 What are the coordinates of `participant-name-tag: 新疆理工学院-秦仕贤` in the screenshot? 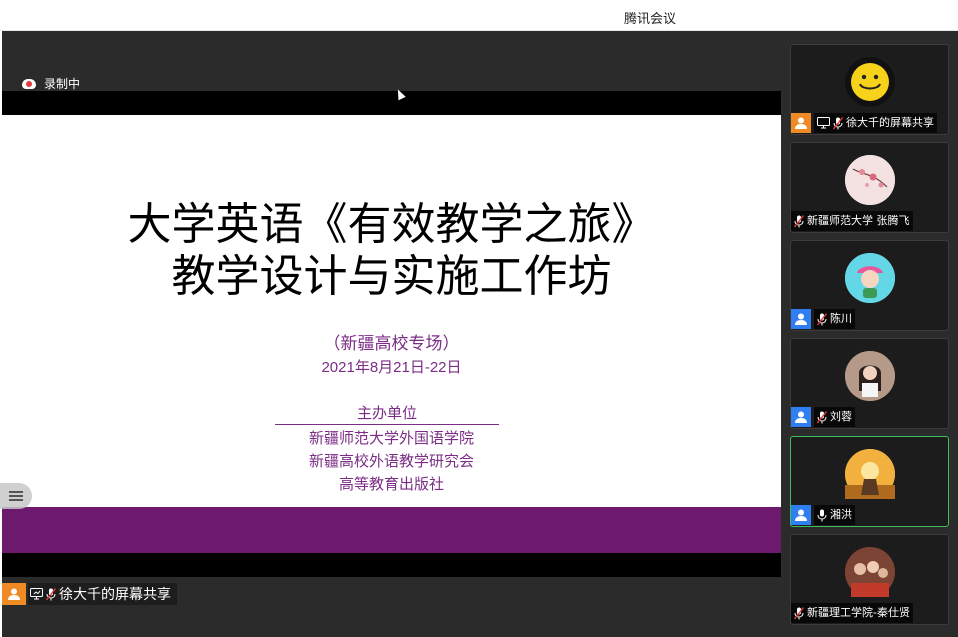 It's located at (852, 613).